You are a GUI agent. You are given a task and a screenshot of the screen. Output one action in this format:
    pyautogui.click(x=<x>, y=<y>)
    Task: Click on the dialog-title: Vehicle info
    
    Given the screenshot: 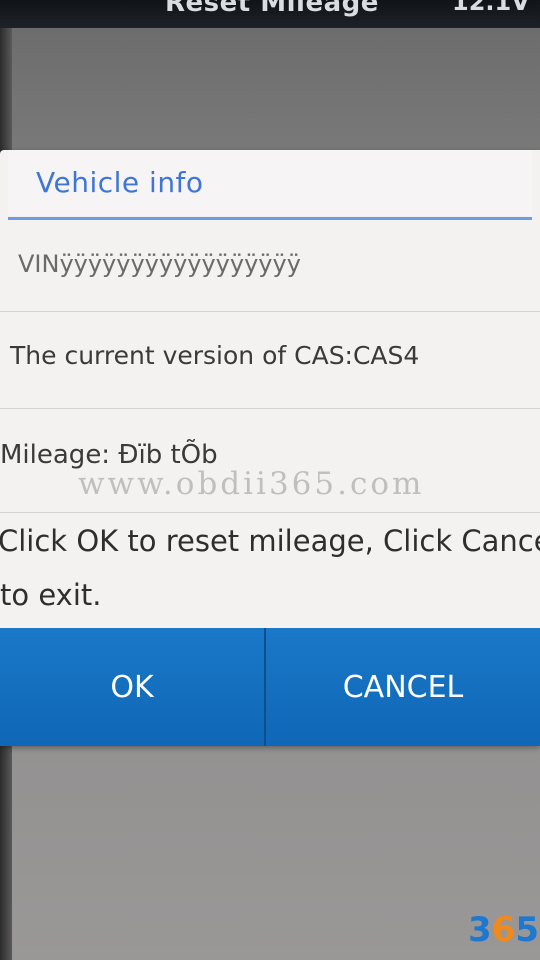 What is the action you would take?
    pyautogui.click(x=120, y=182)
    